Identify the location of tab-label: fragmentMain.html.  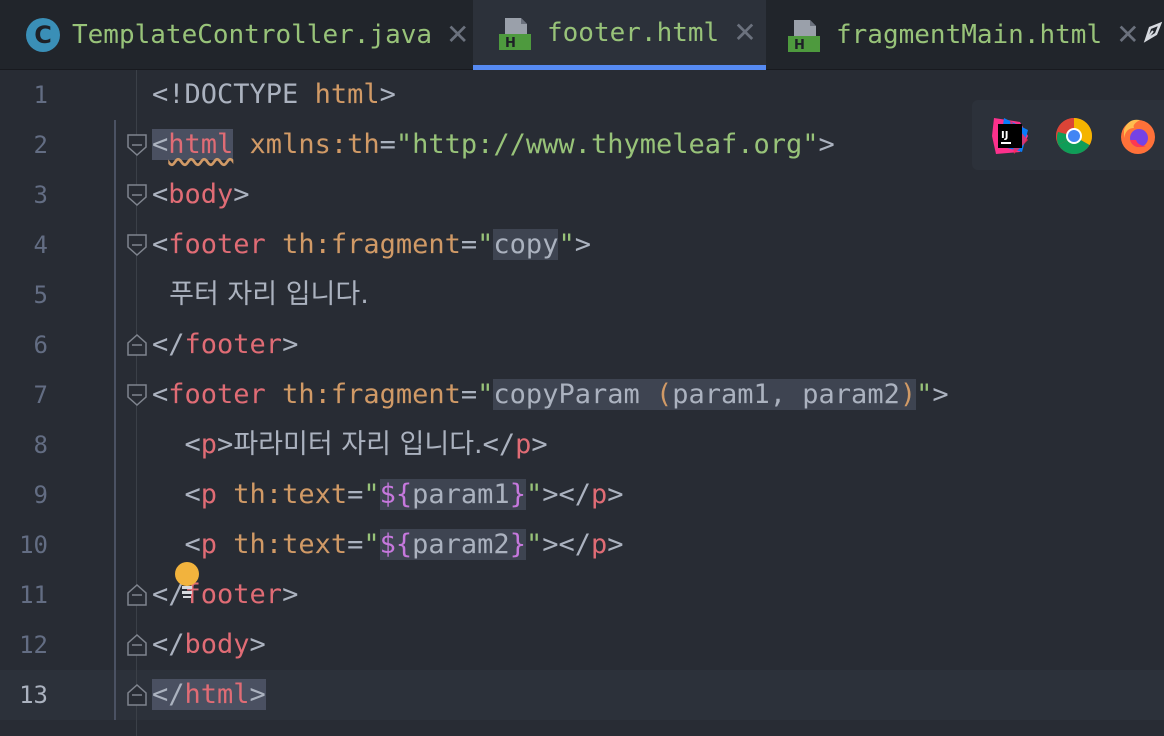
(969, 35).